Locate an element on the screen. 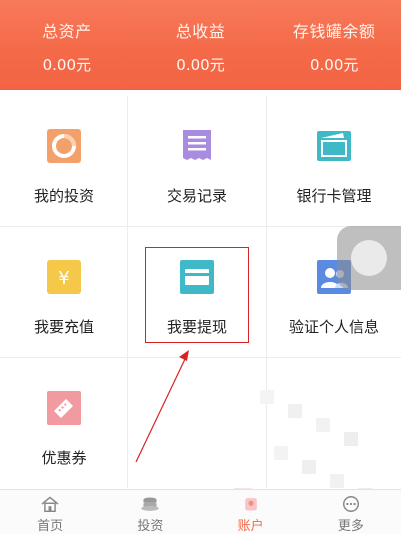  grid-item-coupons: 优惠券 is located at coordinates (65, 423).